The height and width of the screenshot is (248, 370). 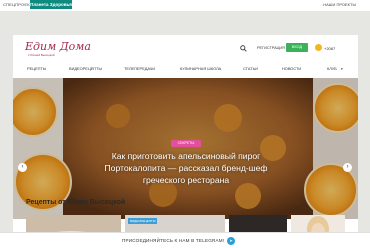 I want to click on nav-item-news: НОВОСТИ, so click(x=291, y=68).